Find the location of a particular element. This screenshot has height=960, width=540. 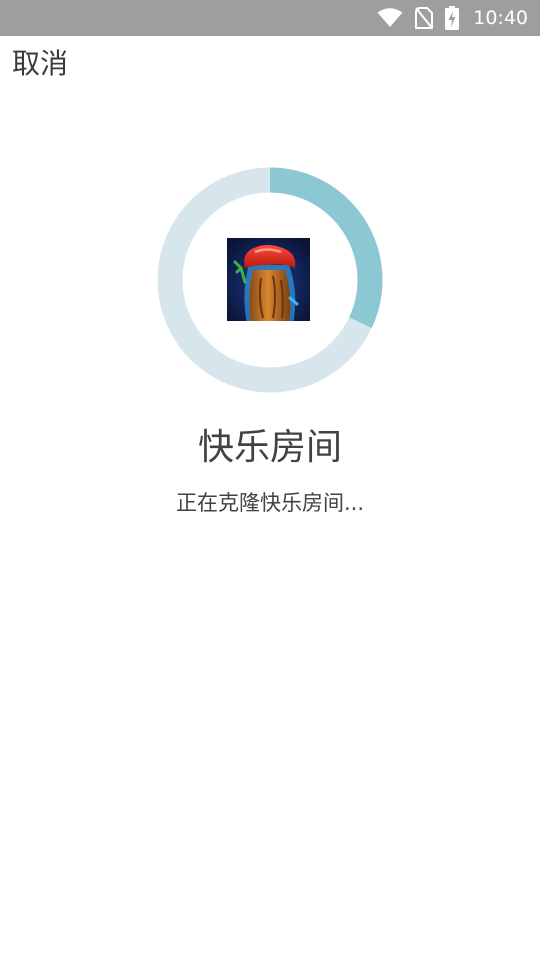

status-bar: 10:40 is located at coordinates (270, 18).